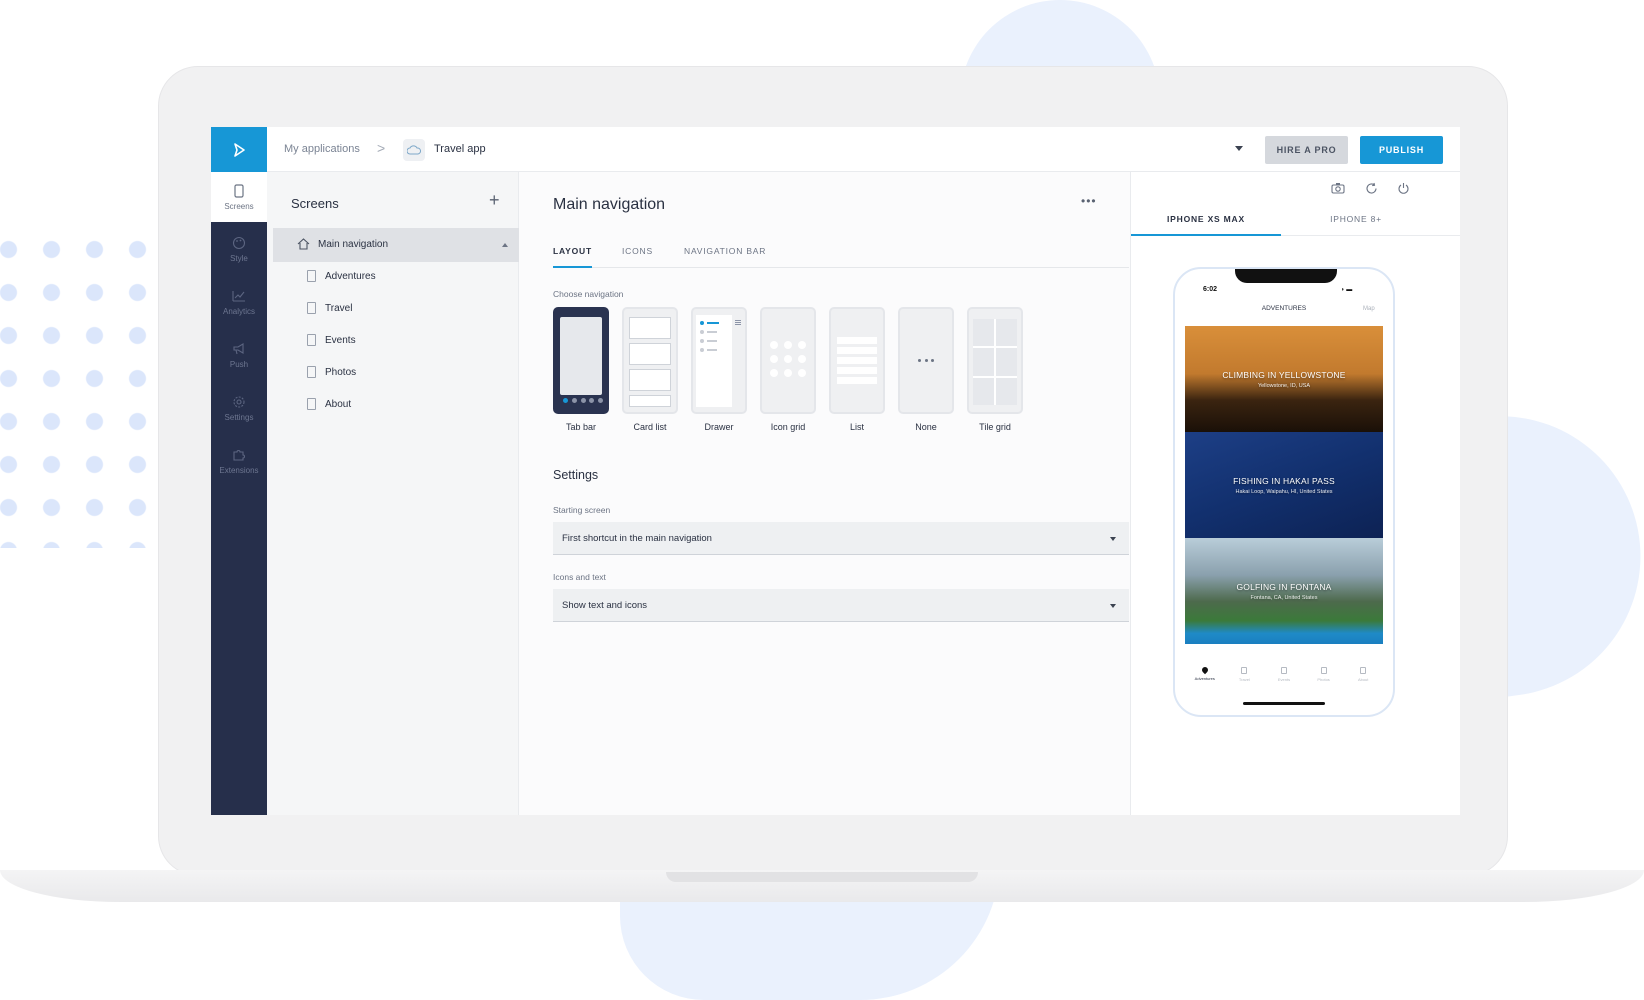 This screenshot has width=1644, height=1000. I want to click on settings-title: Settings, so click(576, 475).